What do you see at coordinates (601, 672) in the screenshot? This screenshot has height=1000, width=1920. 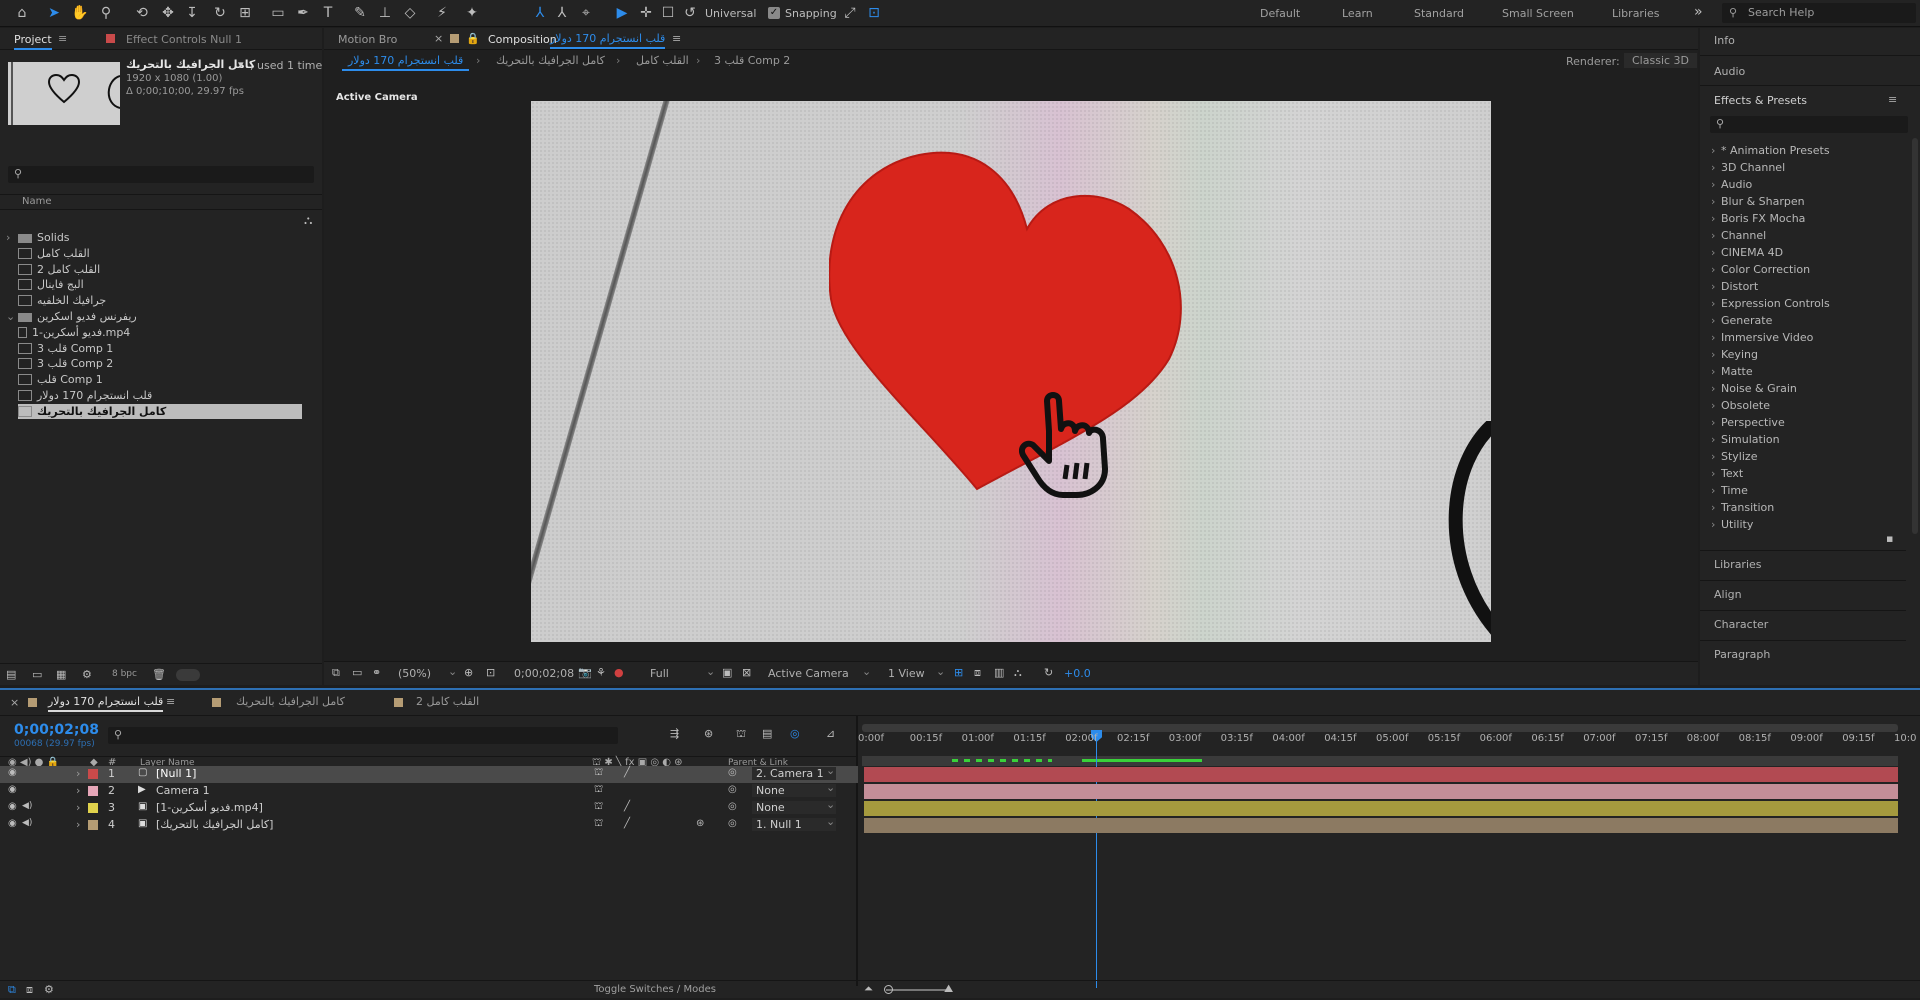 I see `show-snapshot-icon: ⚘` at bounding box center [601, 672].